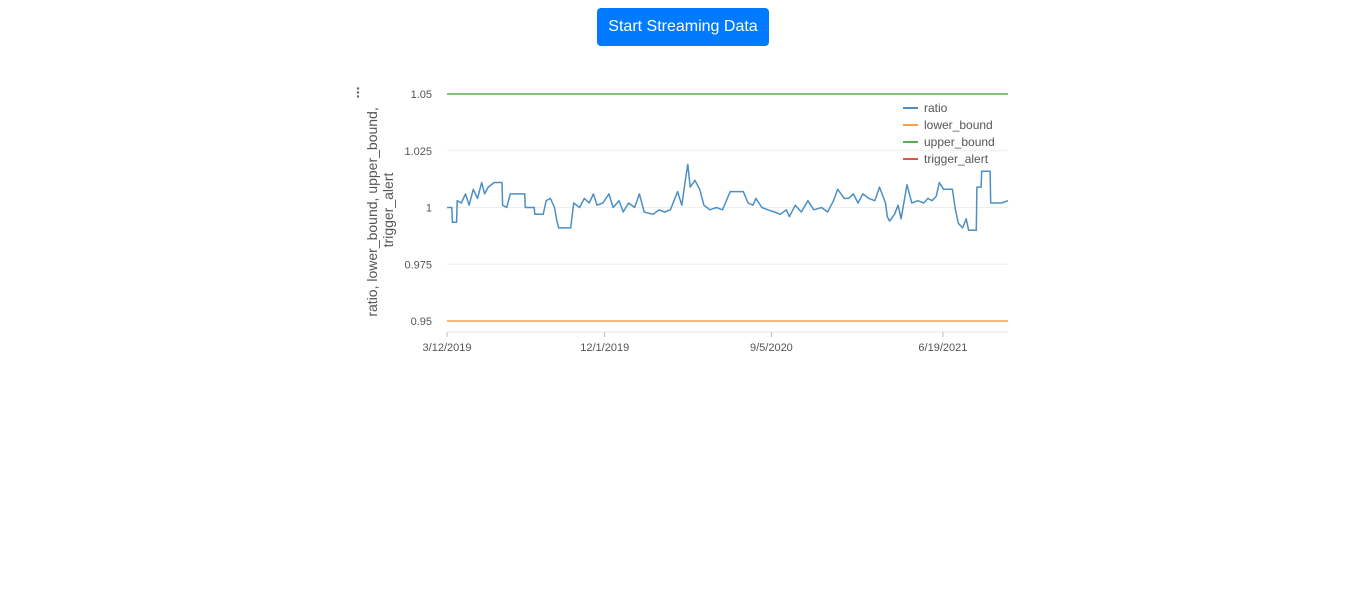 The width and height of the screenshot is (1366, 613). I want to click on y-axis-ticks: 1.05 1.025 1 0.975 0.95, so click(418, 208).